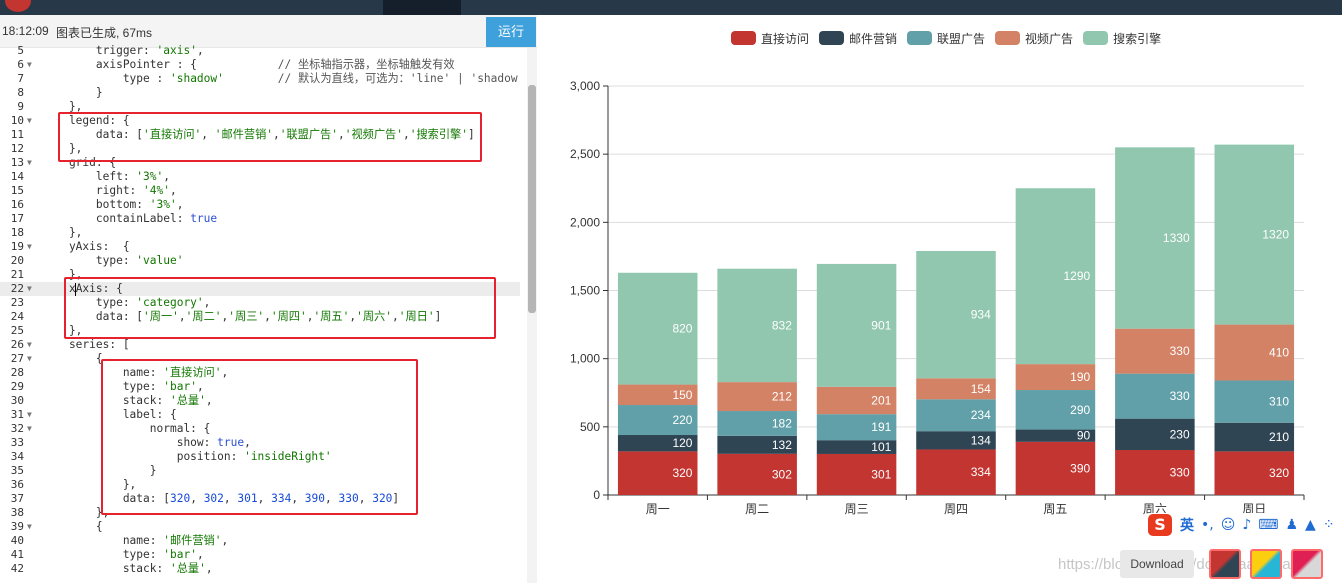  I want to click on code-line: 40 name: '邮件营销',, so click(260, 541).